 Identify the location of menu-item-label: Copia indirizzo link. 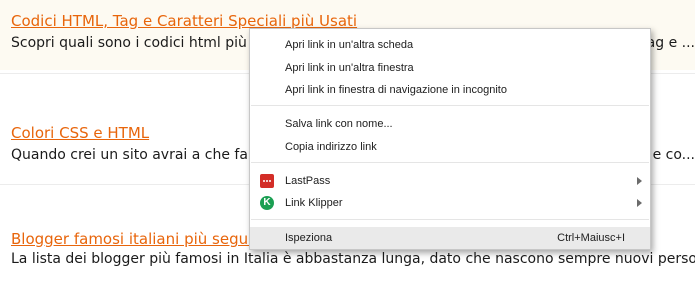
(331, 147).